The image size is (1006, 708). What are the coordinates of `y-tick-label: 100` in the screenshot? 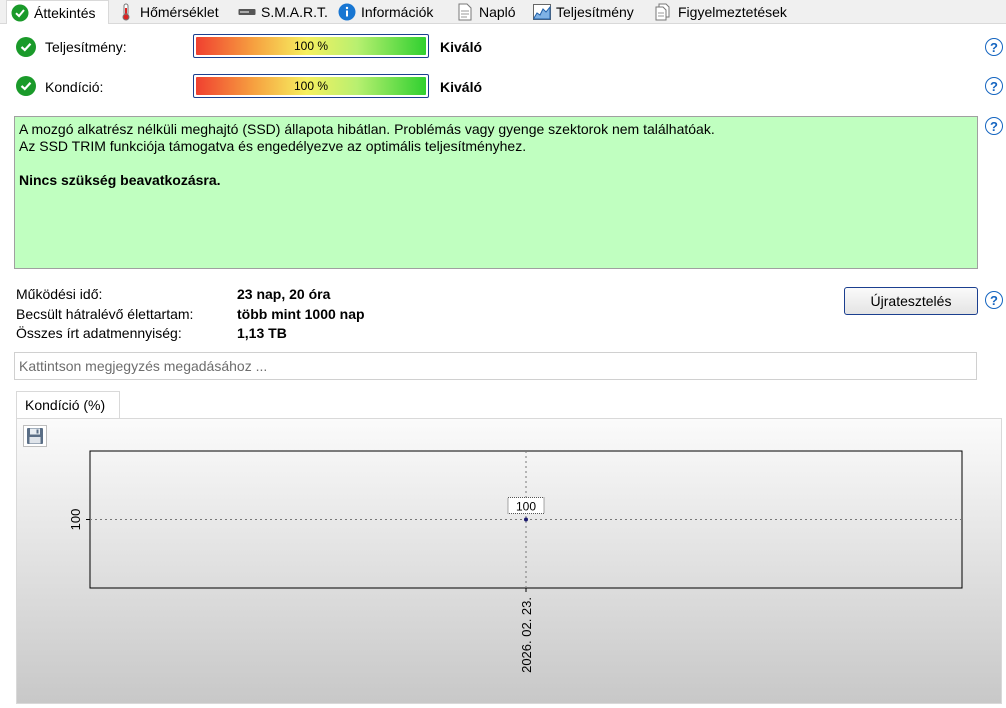 It's located at (75, 520).